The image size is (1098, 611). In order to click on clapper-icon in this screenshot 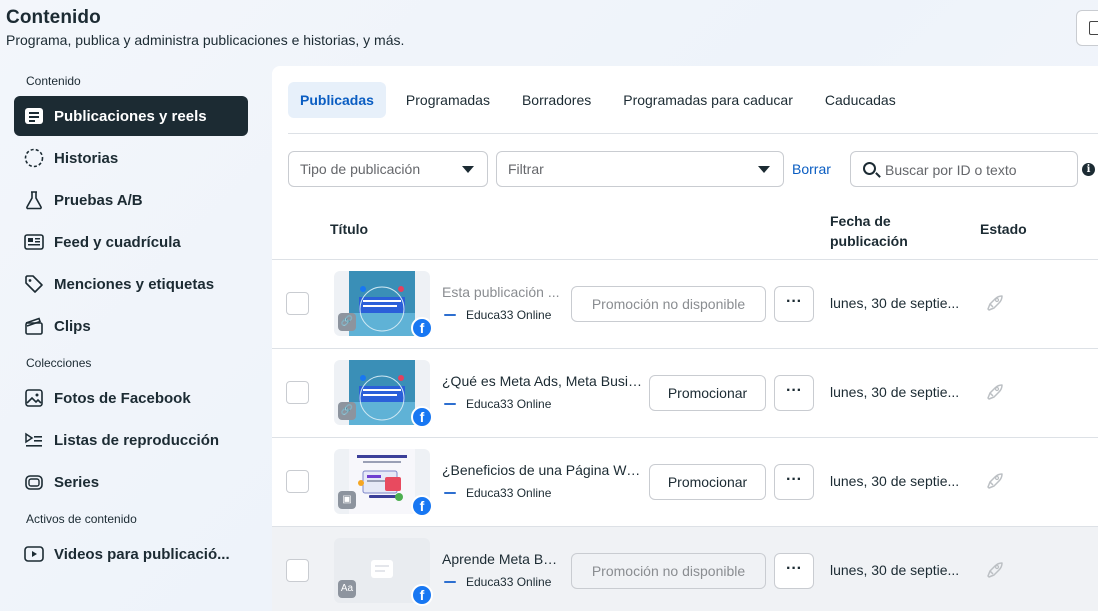, I will do `click(34, 326)`.